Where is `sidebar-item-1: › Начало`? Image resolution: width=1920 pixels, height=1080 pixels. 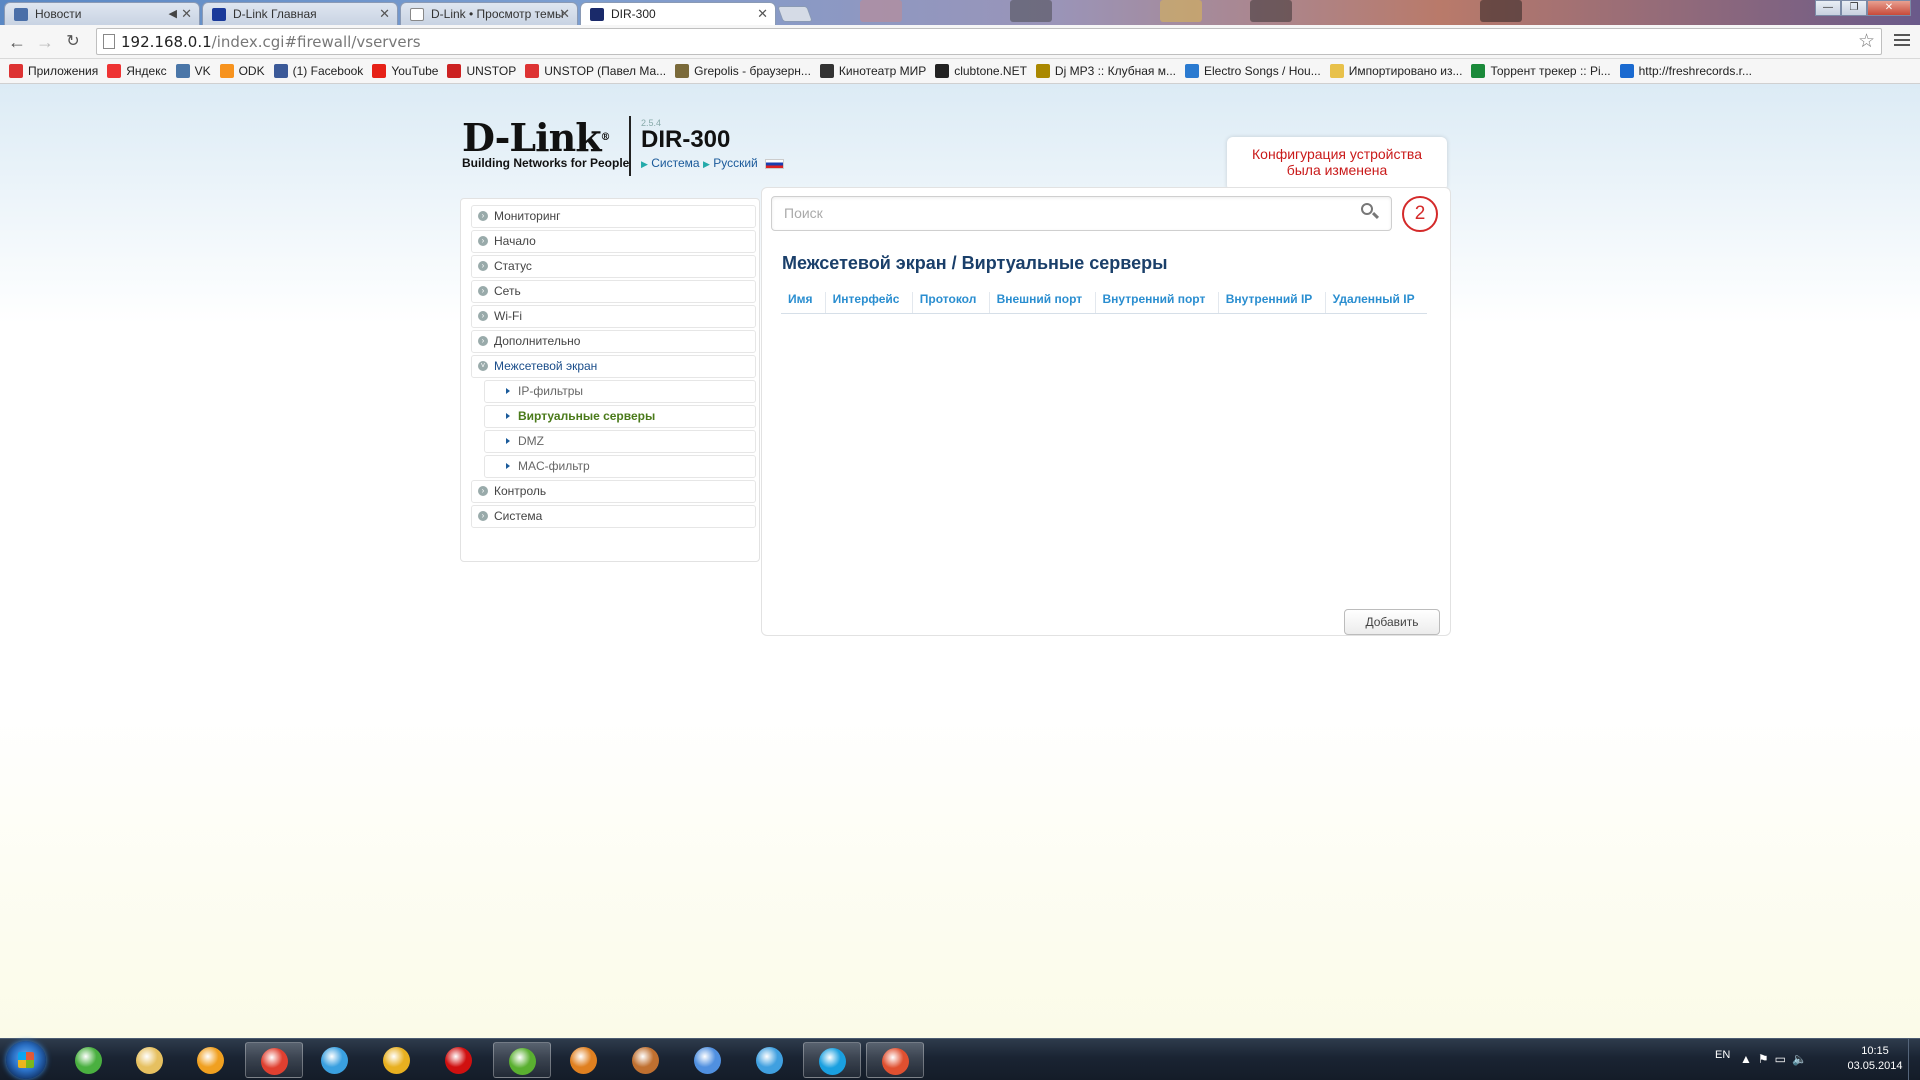 sidebar-item-1: › Начало is located at coordinates (613, 241).